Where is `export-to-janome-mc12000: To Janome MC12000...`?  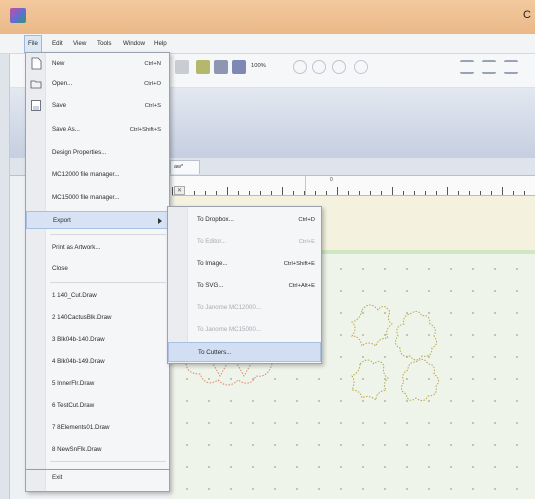 export-to-janome-mc12000: To Janome MC12000... is located at coordinates (244, 308).